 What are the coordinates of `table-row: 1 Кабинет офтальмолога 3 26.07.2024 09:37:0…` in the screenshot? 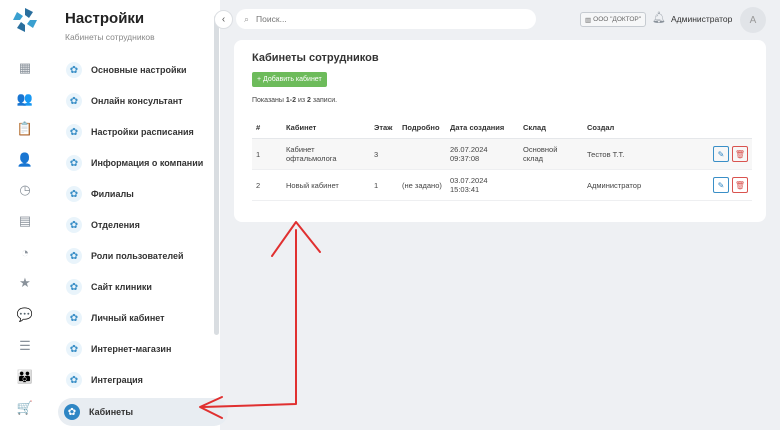 It's located at (502, 154).